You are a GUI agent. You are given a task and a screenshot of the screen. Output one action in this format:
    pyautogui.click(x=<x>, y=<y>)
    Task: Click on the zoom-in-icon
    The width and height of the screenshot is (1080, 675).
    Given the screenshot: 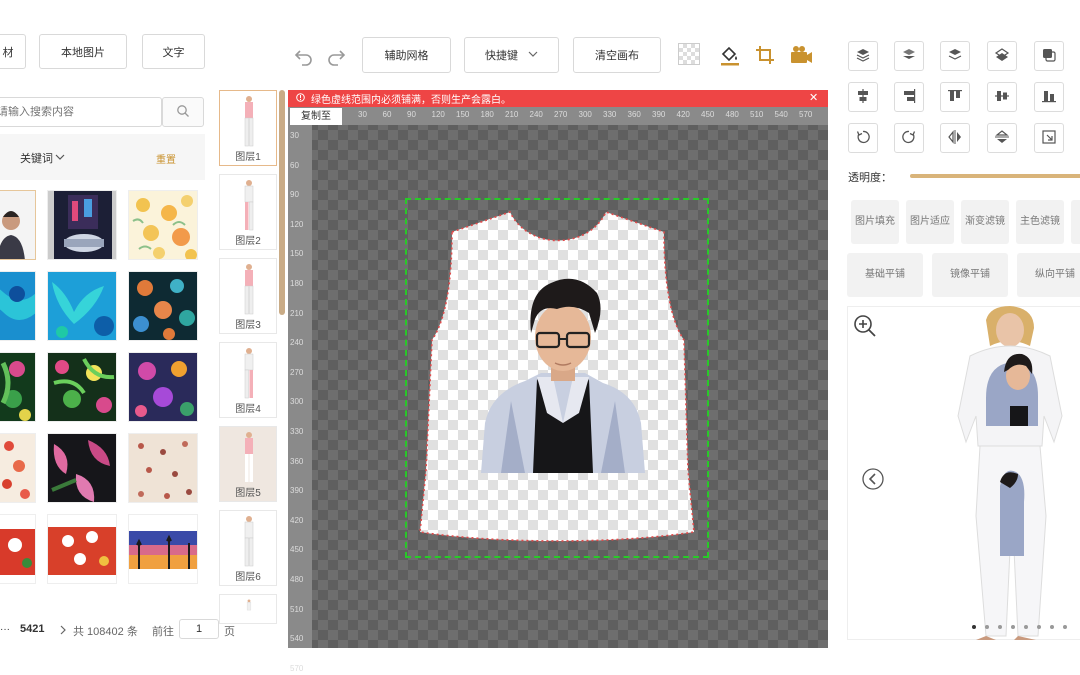 What is the action you would take?
    pyautogui.click(x=865, y=326)
    